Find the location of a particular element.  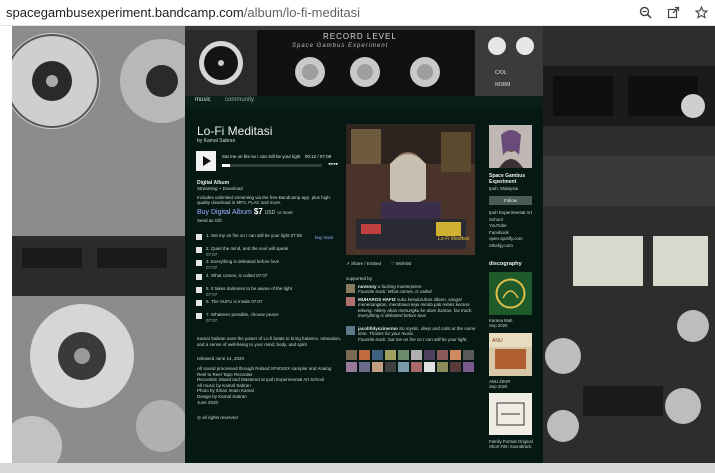

share-icon is located at coordinates (673, 12).